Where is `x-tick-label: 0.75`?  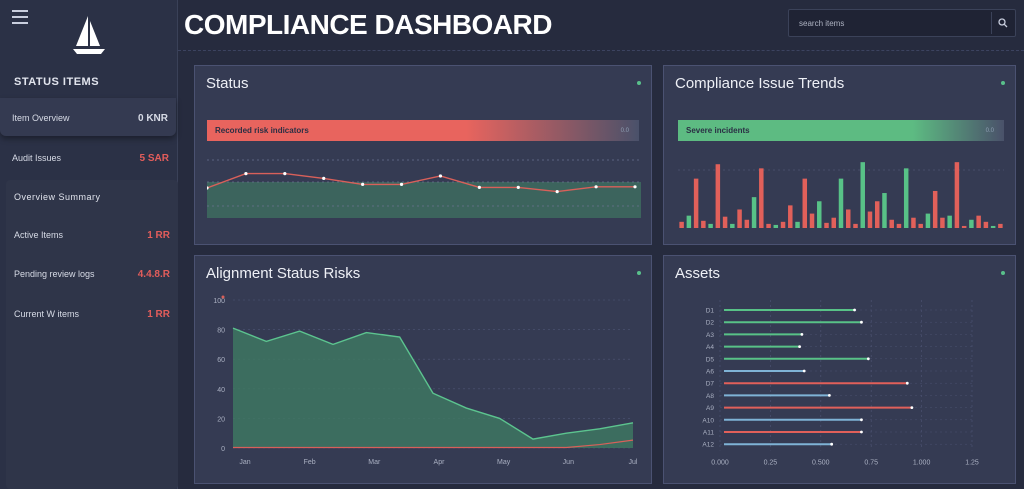 x-tick-label: 0.75 is located at coordinates (871, 462).